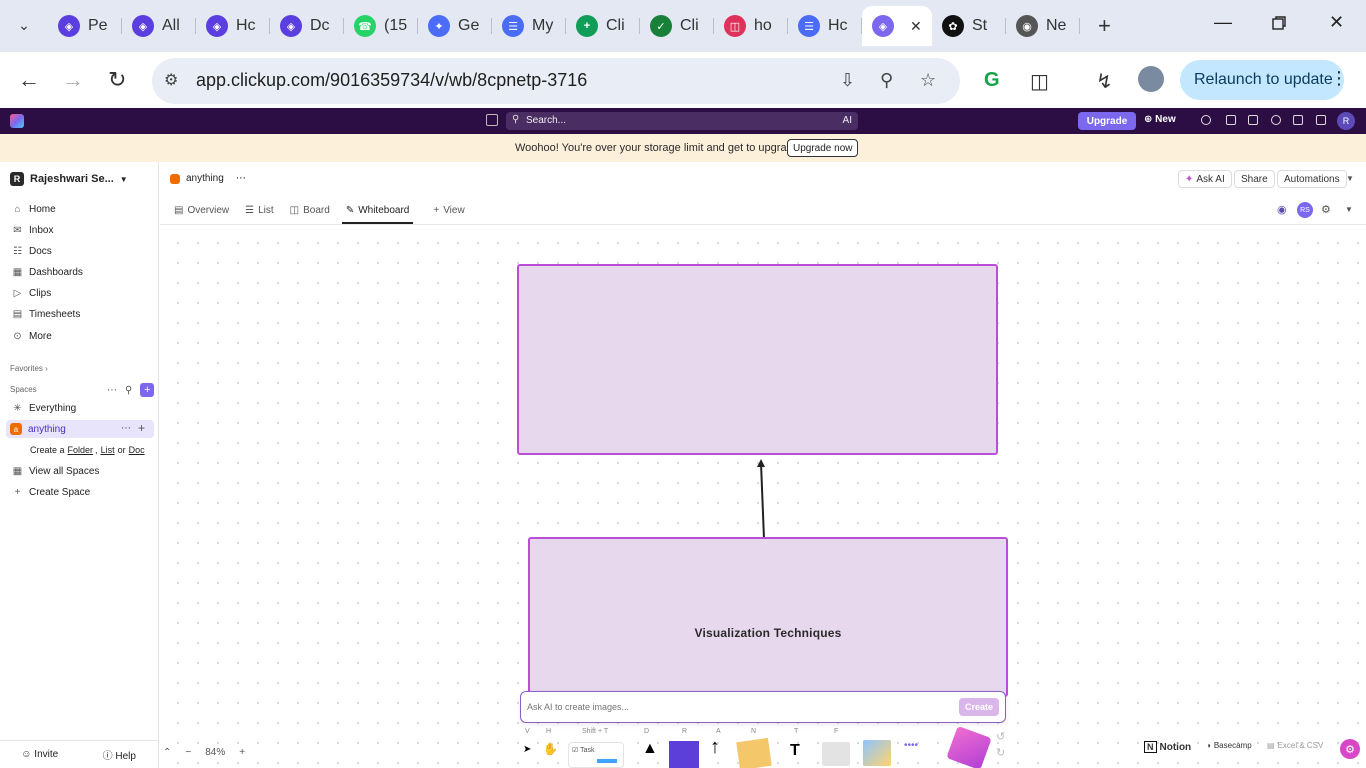  What do you see at coordinates (117, 80) in the screenshot?
I see `reload-icon: ↻` at bounding box center [117, 80].